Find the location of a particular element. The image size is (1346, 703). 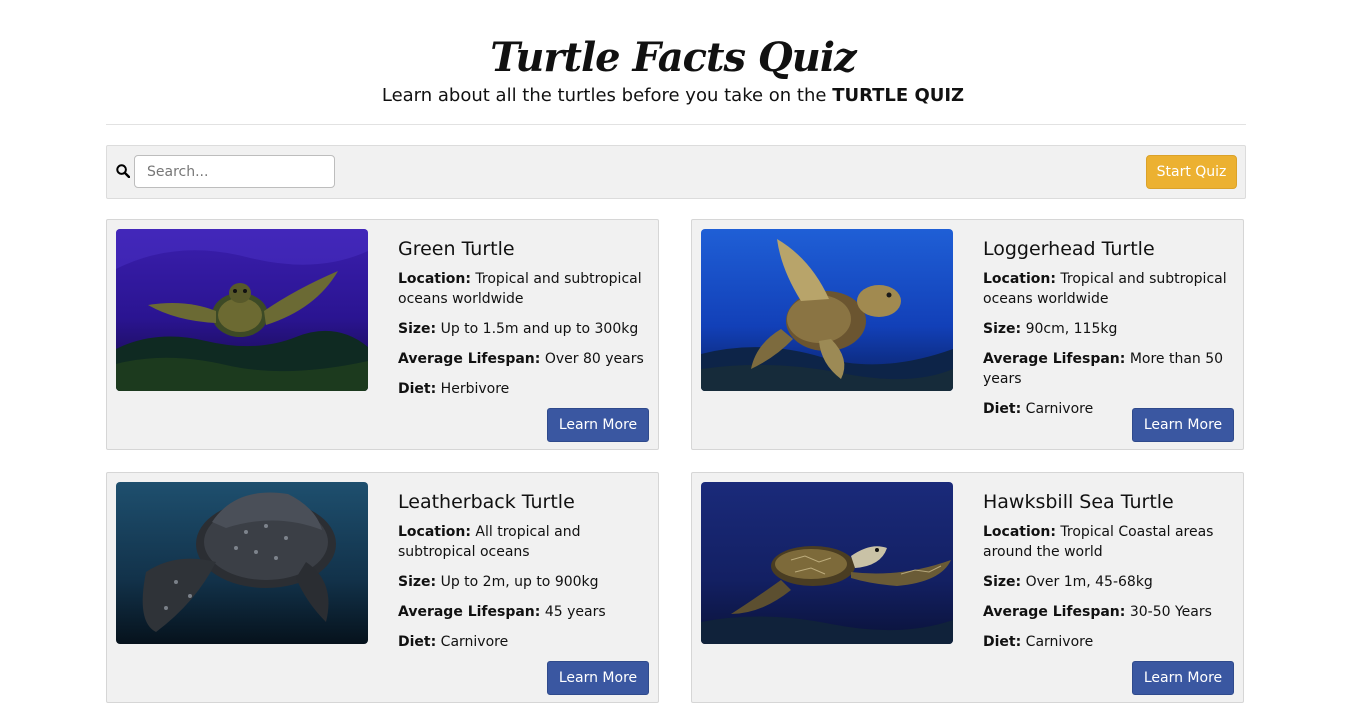

size-value: Over 1m, 45-68kg is located at coordinates (1089, 582).